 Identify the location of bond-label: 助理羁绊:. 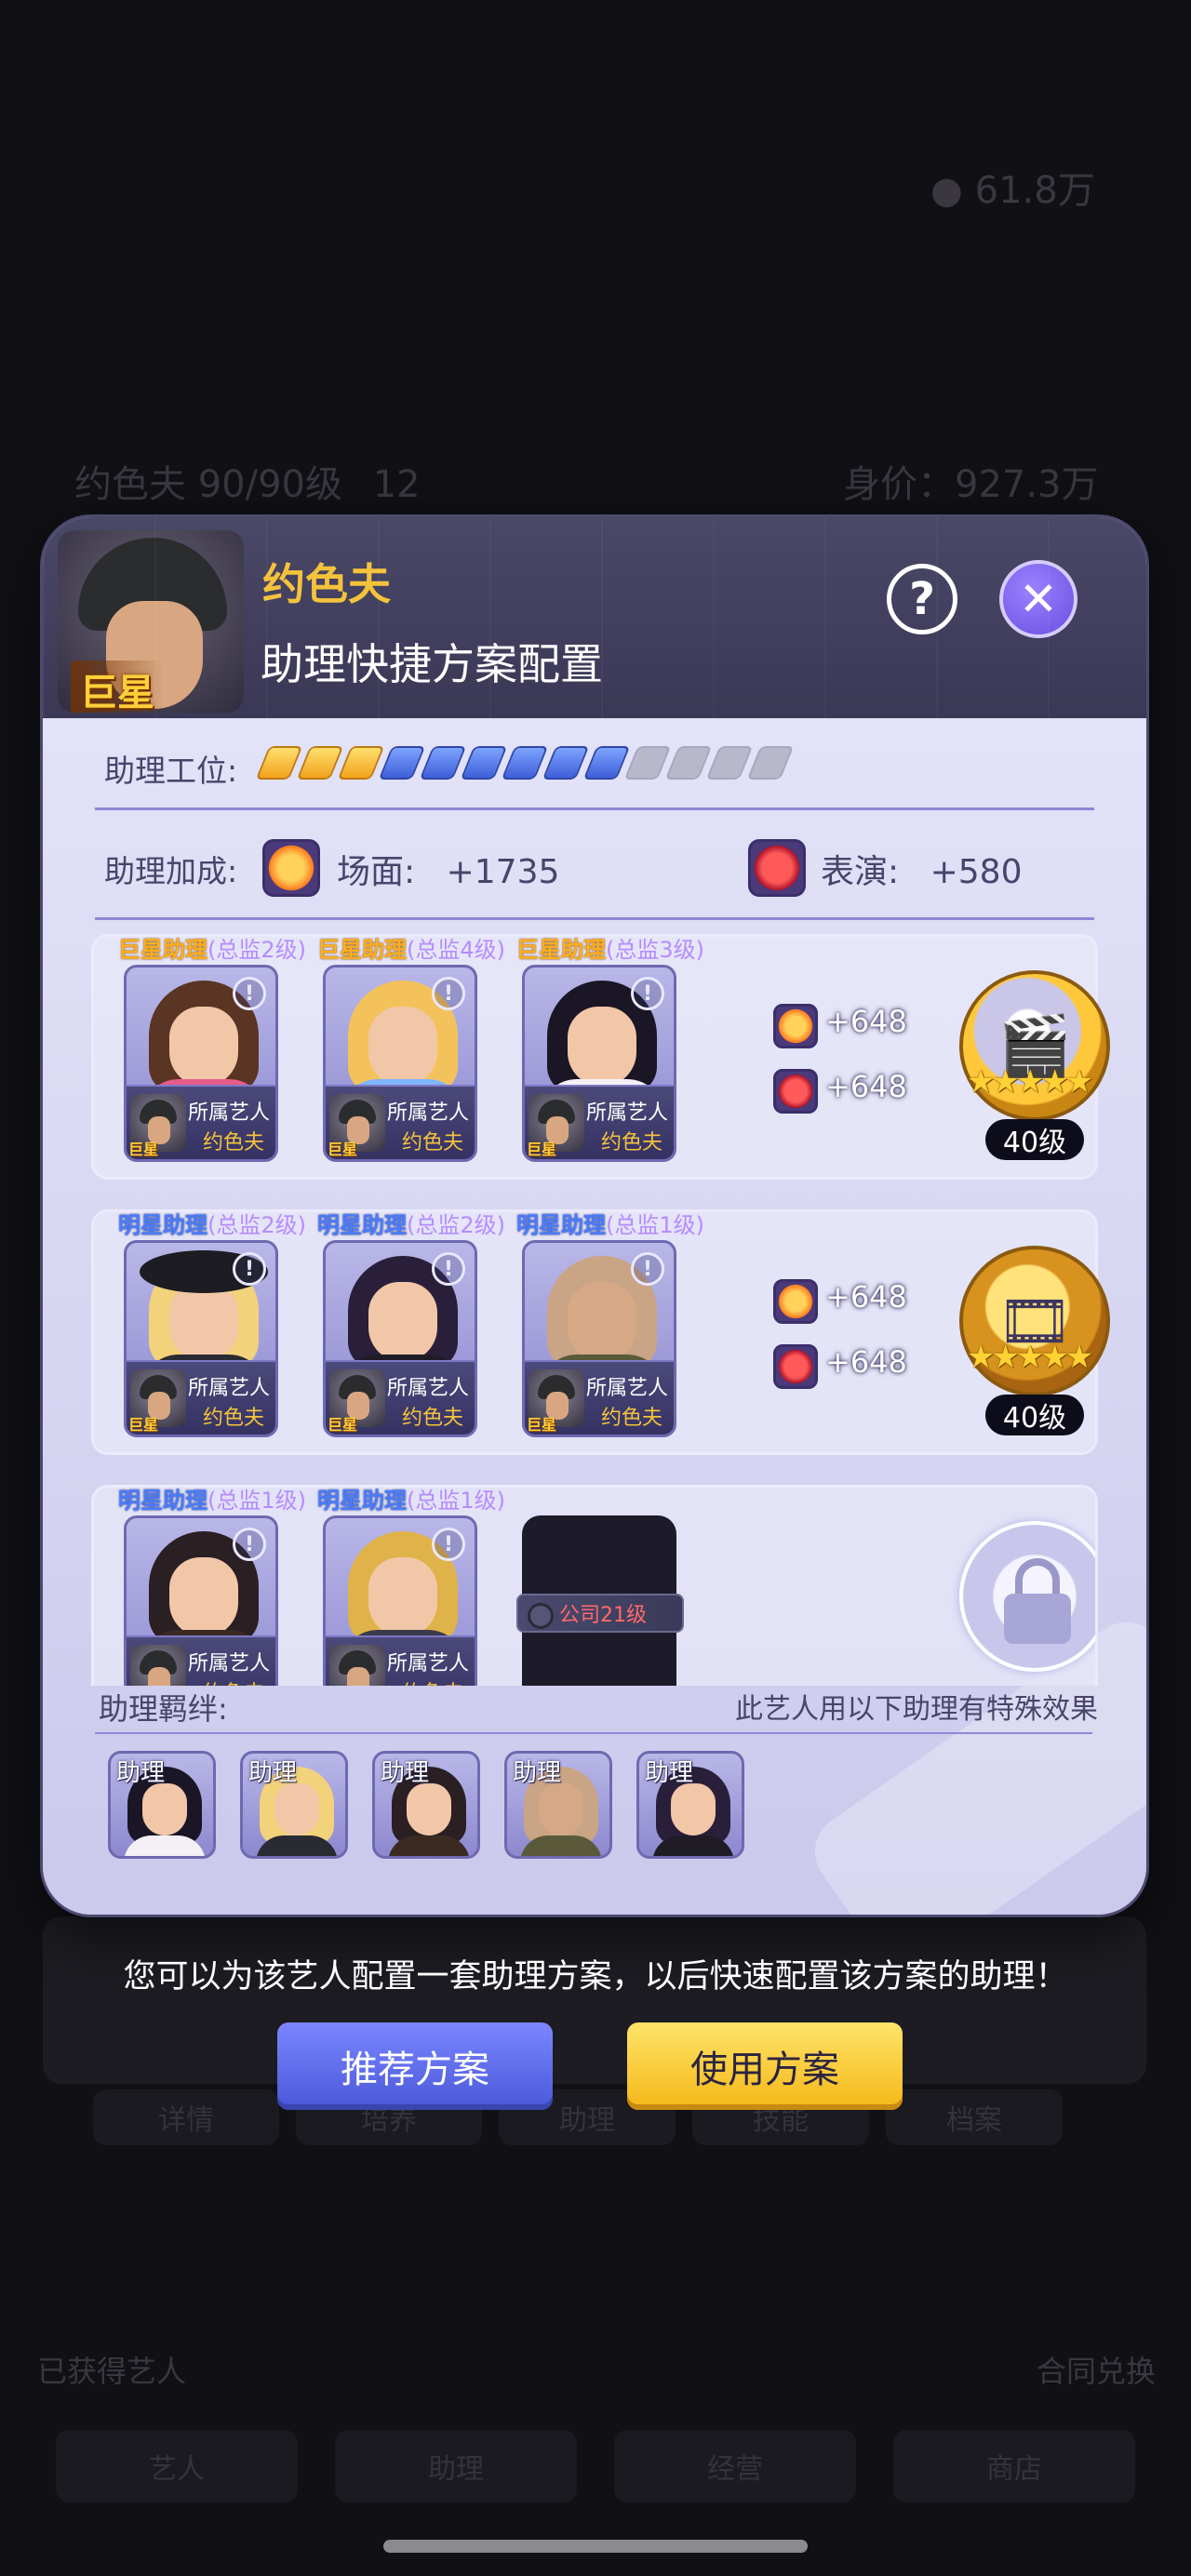
(163, 1709).